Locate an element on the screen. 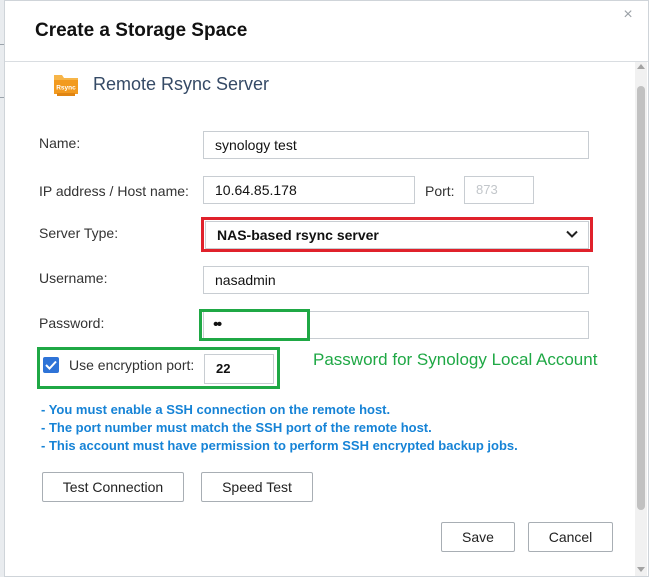  section-title: Remote Rsync Server is located at coordinates (181, 84).